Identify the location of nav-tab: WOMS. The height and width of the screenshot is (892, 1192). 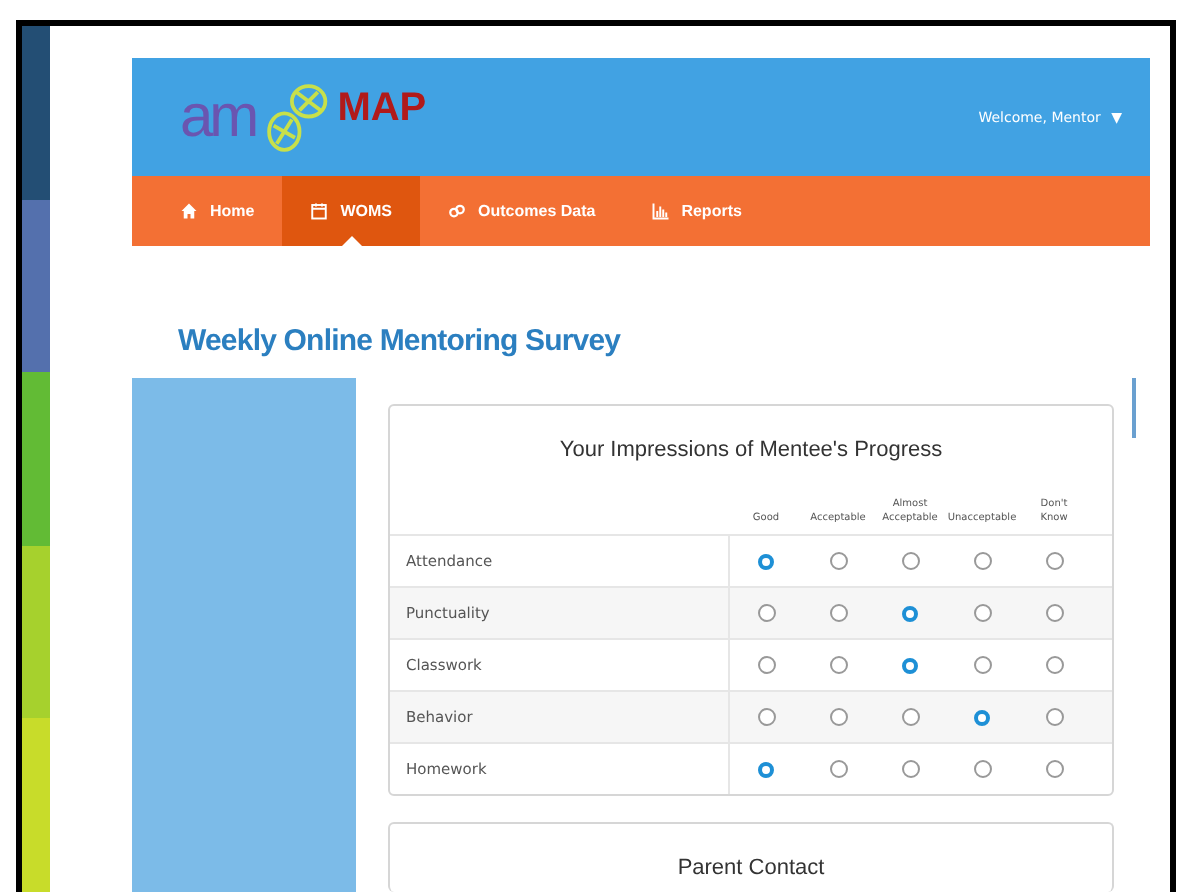
(351, 211).